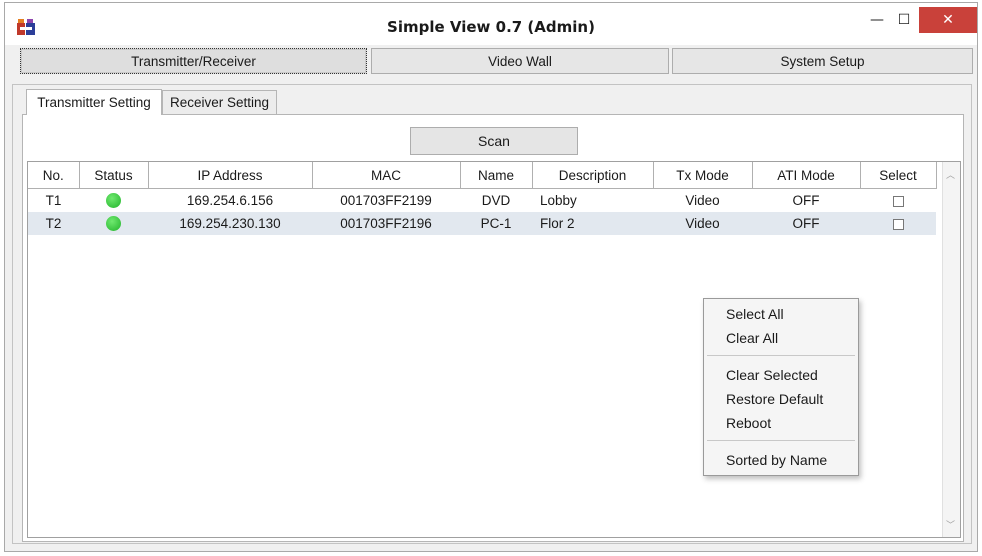  What do you see at coordinates (877, 20) in the screenshot?
I see `minimize-button: —` at bounding box center [877, 20].